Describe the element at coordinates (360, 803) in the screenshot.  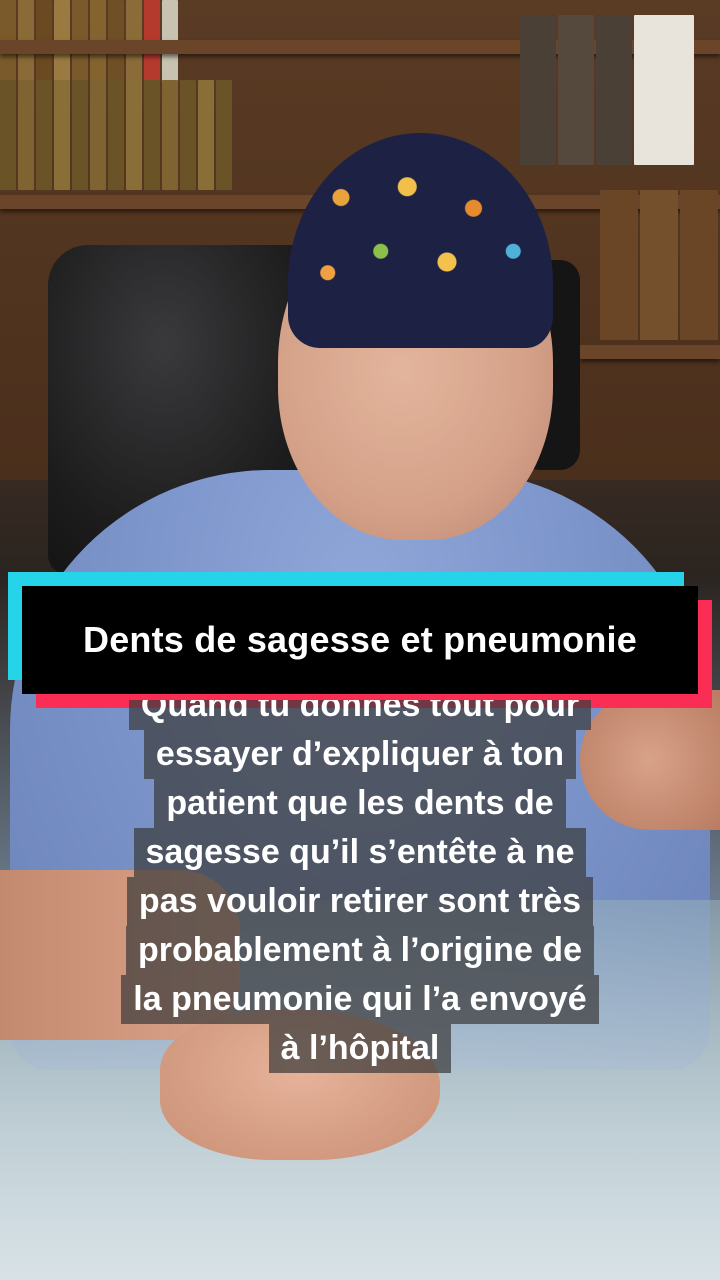
I see `caption-line: patient que les dents de` at that location.